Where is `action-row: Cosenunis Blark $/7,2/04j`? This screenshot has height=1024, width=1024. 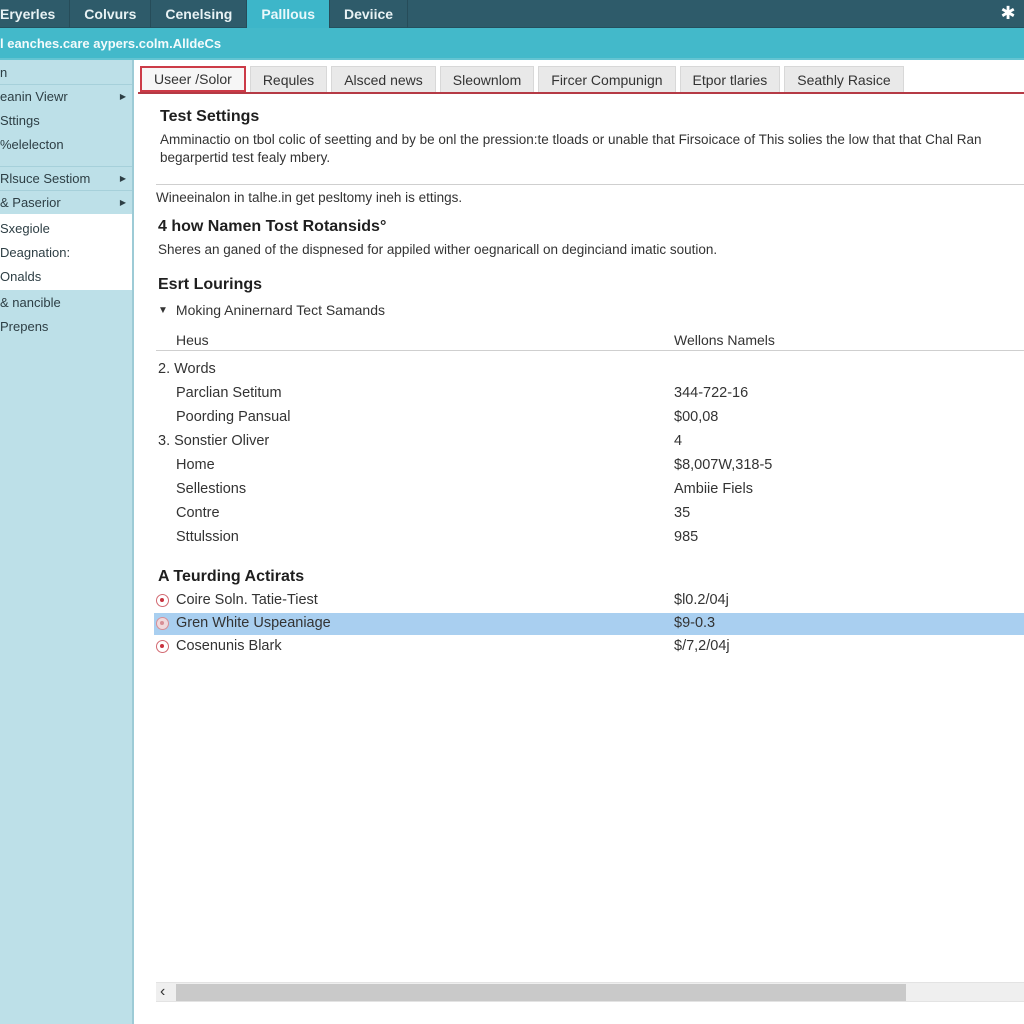
action-row: Cosenunis Blark $/7,2/04j is located at coordinates (589, 647).